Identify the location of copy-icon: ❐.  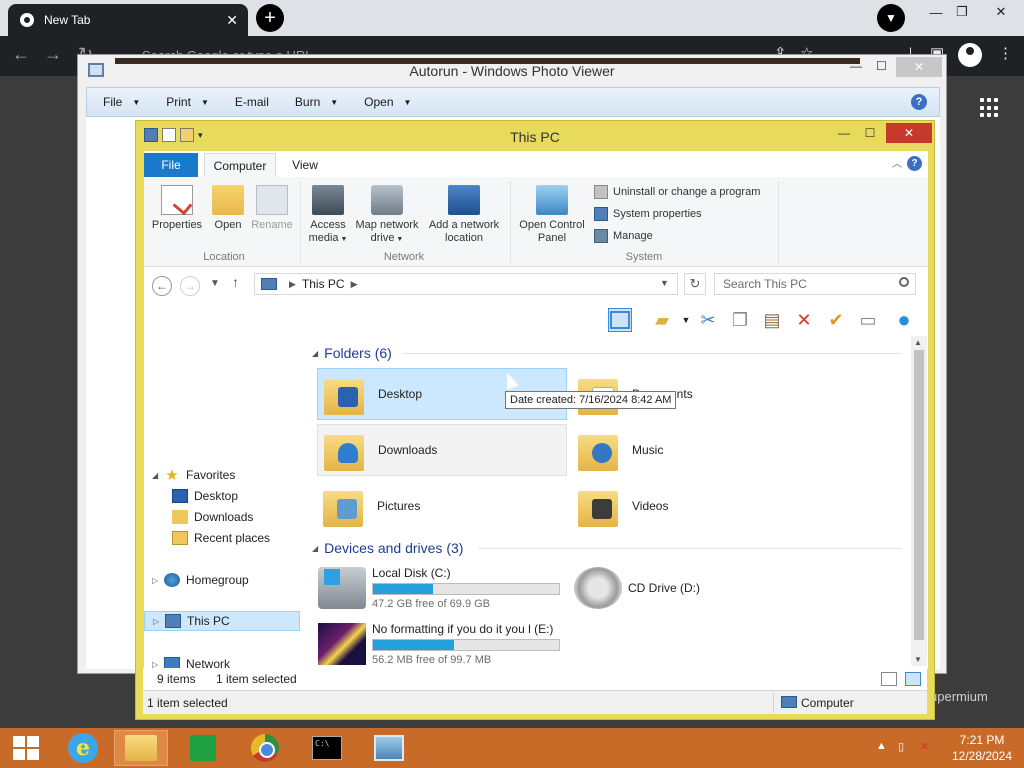
(740, 320).